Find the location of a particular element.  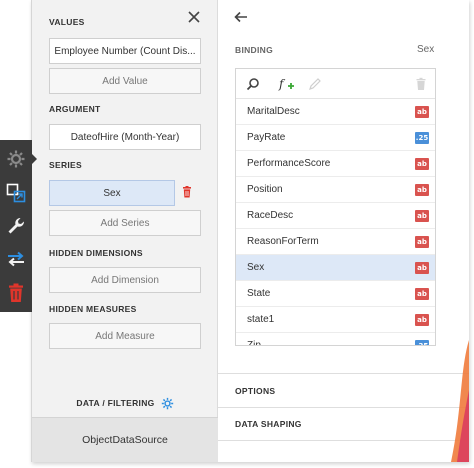

field-list-item: MaritalDesc ab is located at coordinates (335, 112).